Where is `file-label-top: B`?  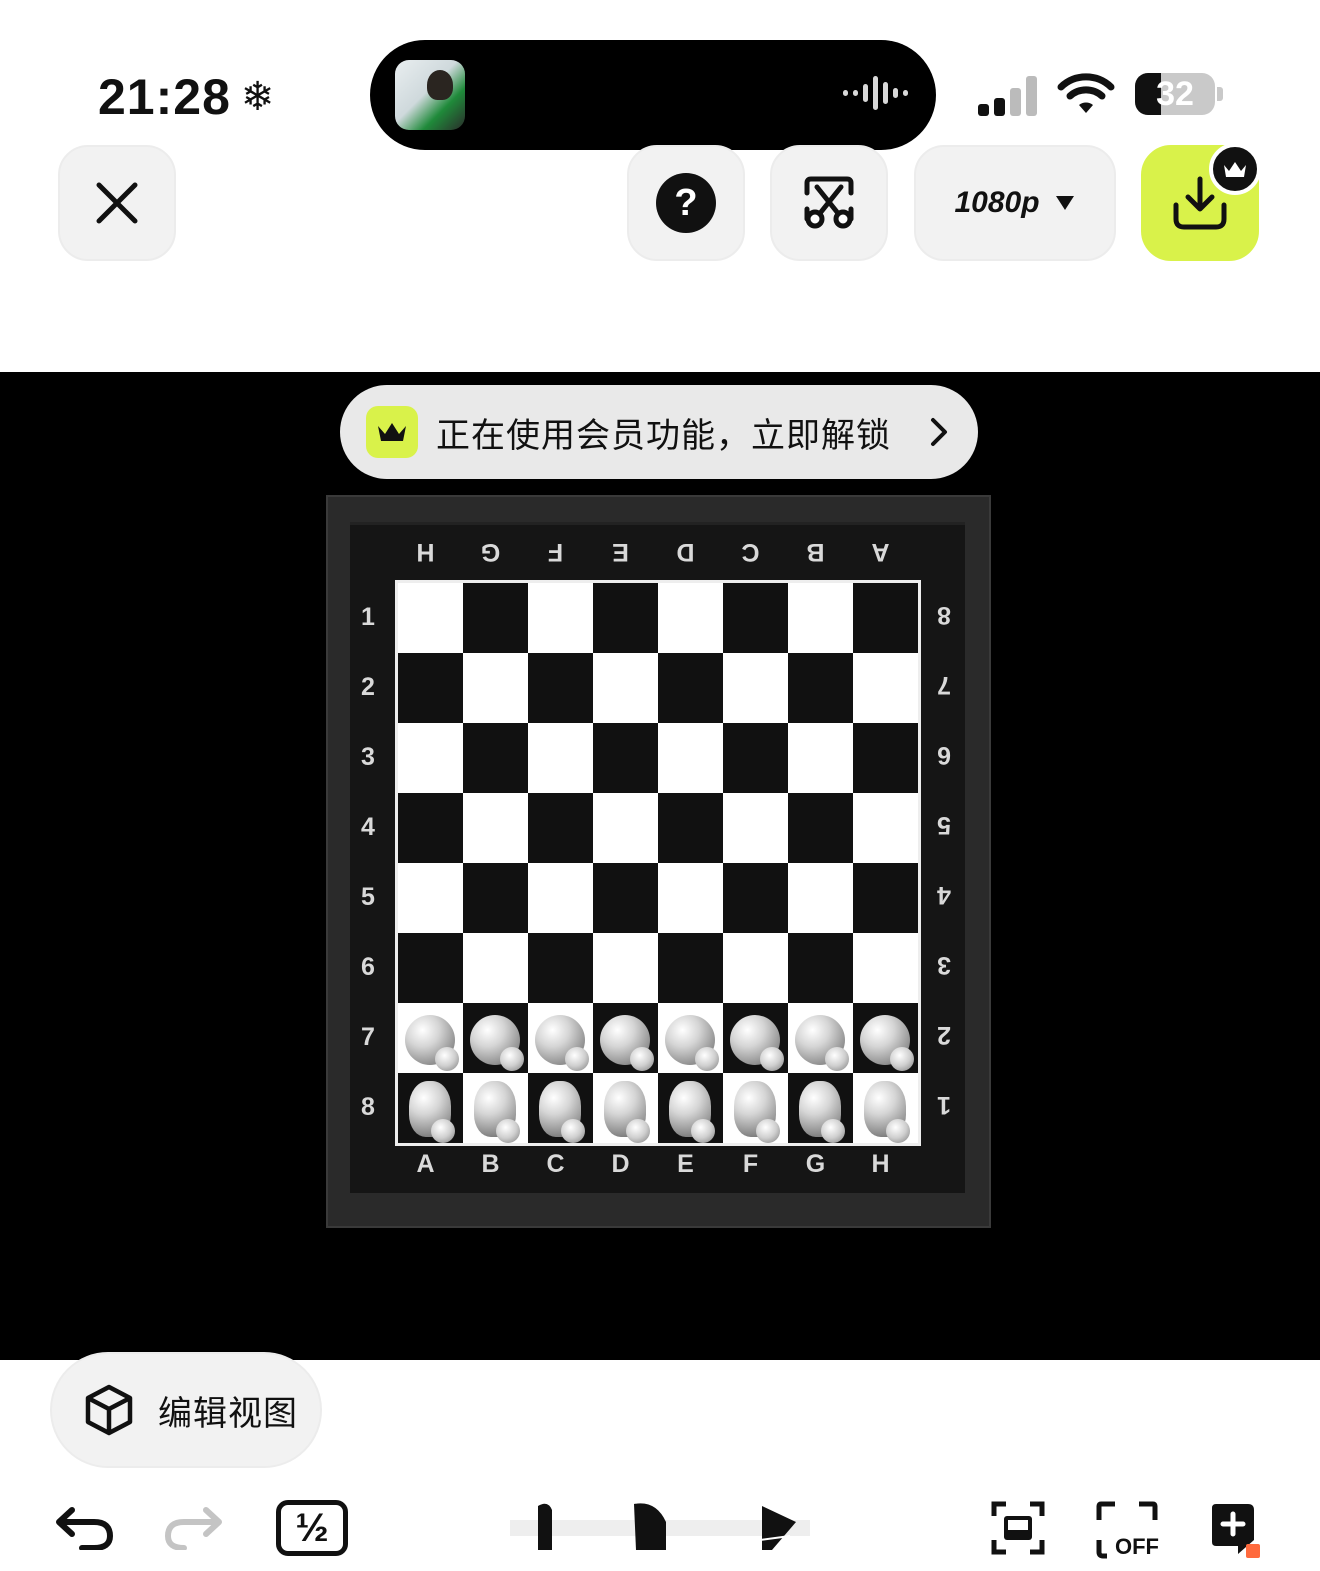
file-label-top: B is located at coordinates (815, 552).